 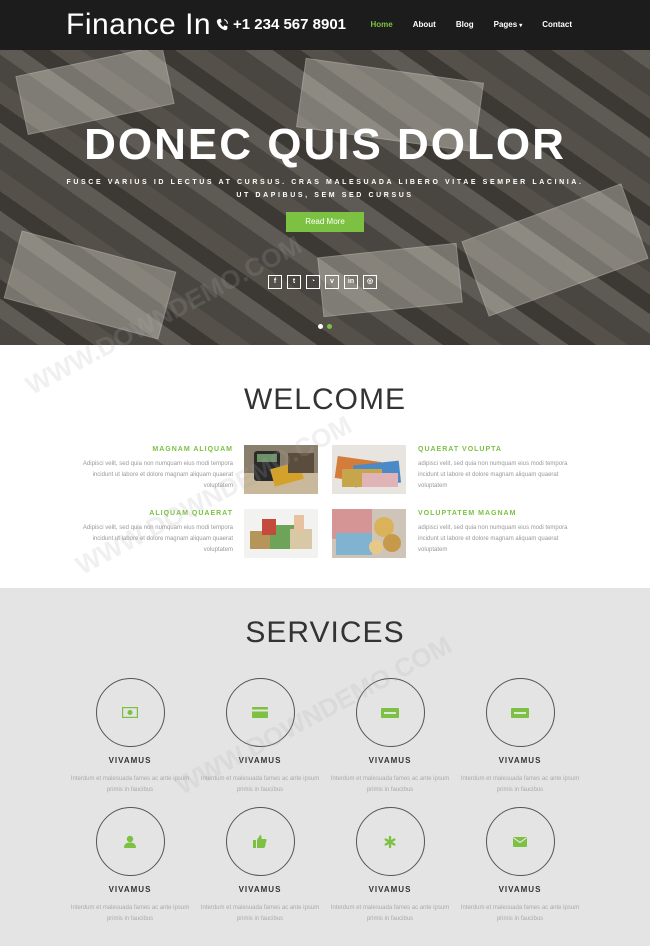 I want to click on dribbble-icon: ◎, so click(x=370, y=282).